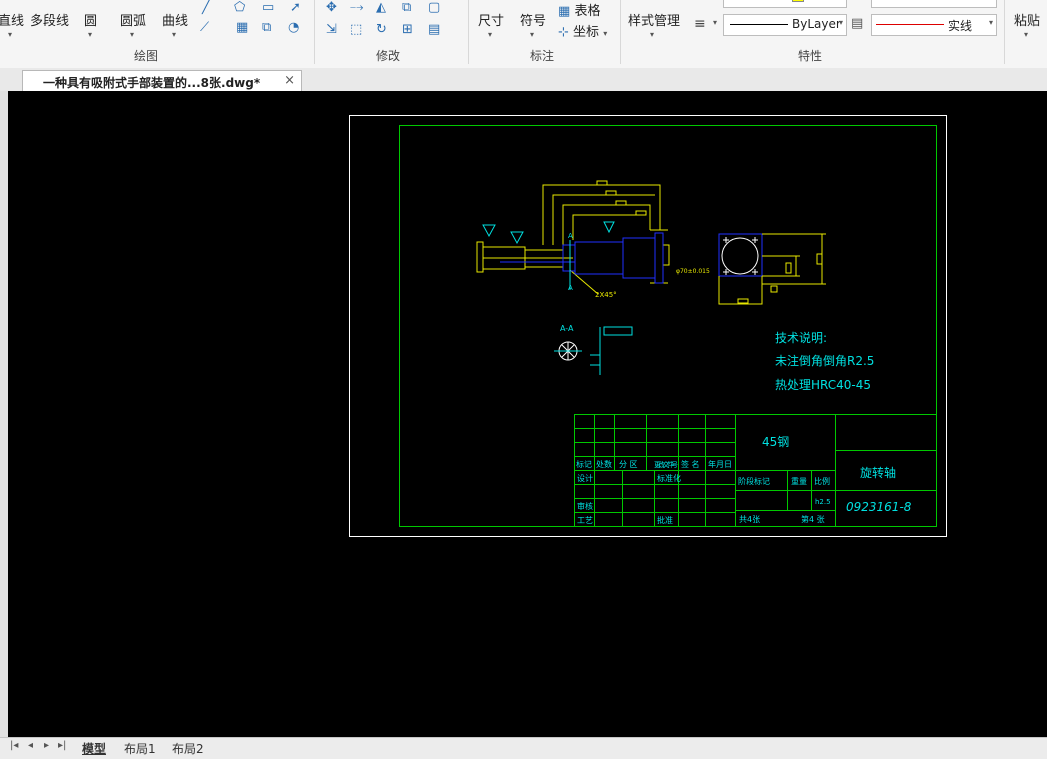 The height and width of the screenshot is (759, 1047). Describe the element at coordinates (331, 7) in the screenshot. I see `move-icon: ✥` at that location.